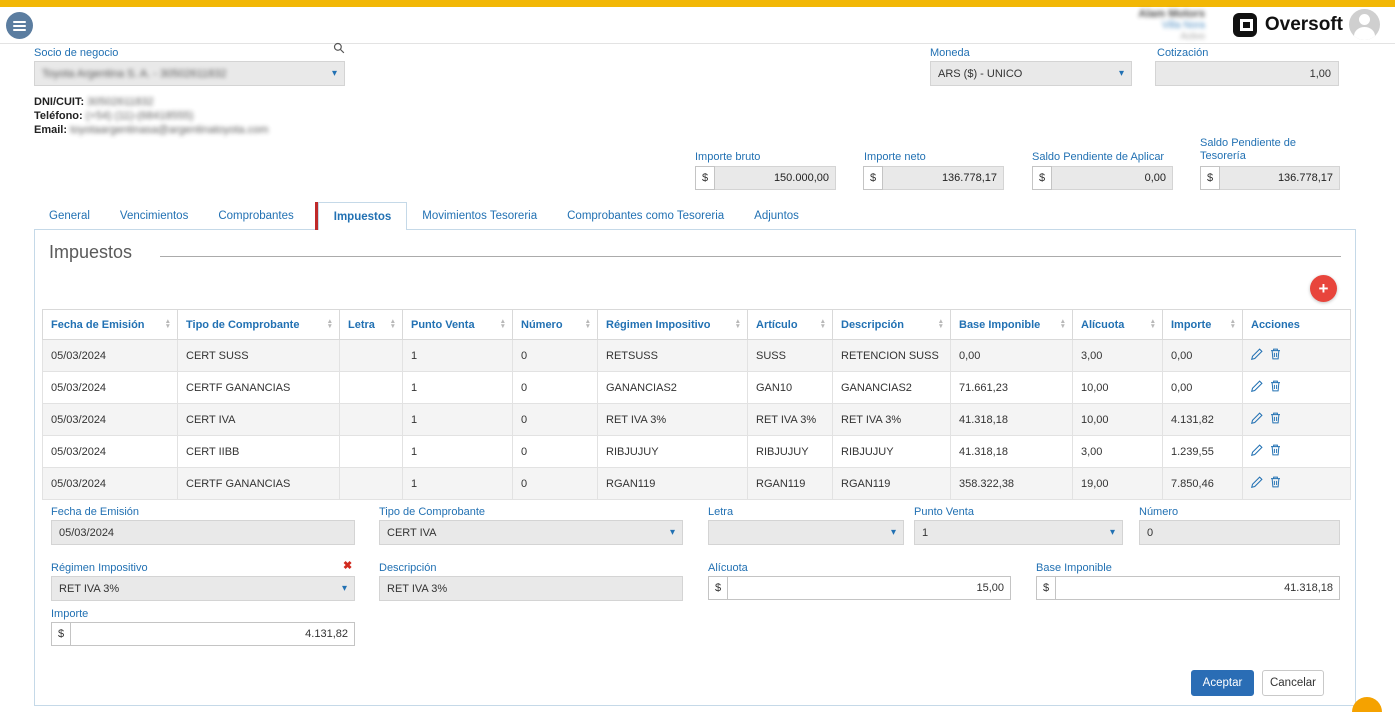  Describe the element at coordinates (645, 216) in the screenshot. I see `tab-comprobantes-como-tesoreria: Comprobantes como Tesoreria` at that location.